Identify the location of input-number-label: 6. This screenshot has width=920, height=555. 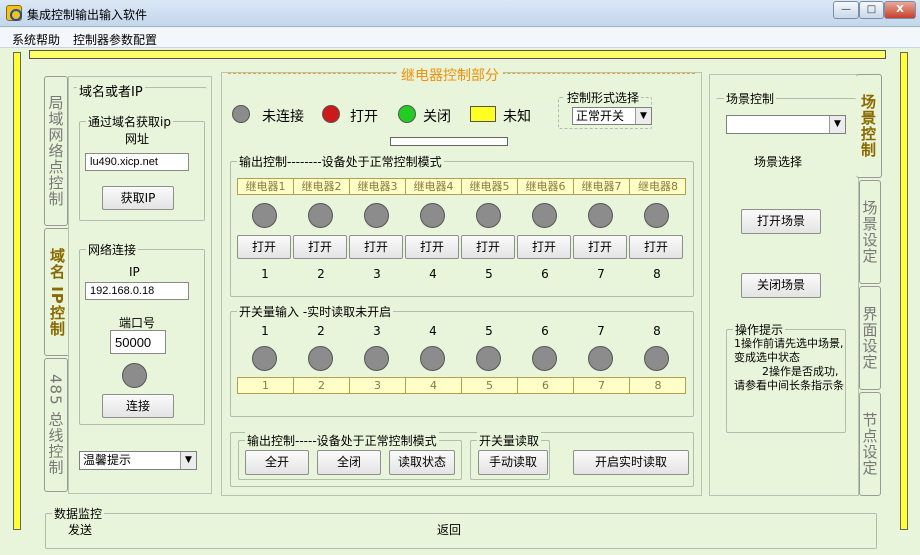
(545, 331).